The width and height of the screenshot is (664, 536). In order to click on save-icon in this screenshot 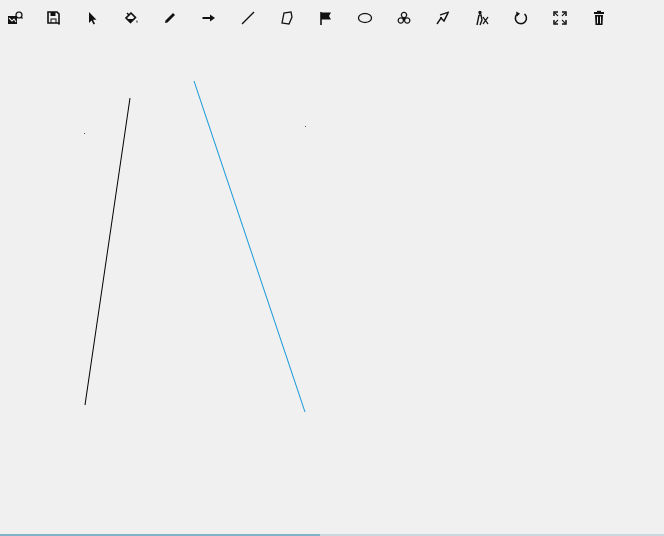, I will do `click(53, 18)`.